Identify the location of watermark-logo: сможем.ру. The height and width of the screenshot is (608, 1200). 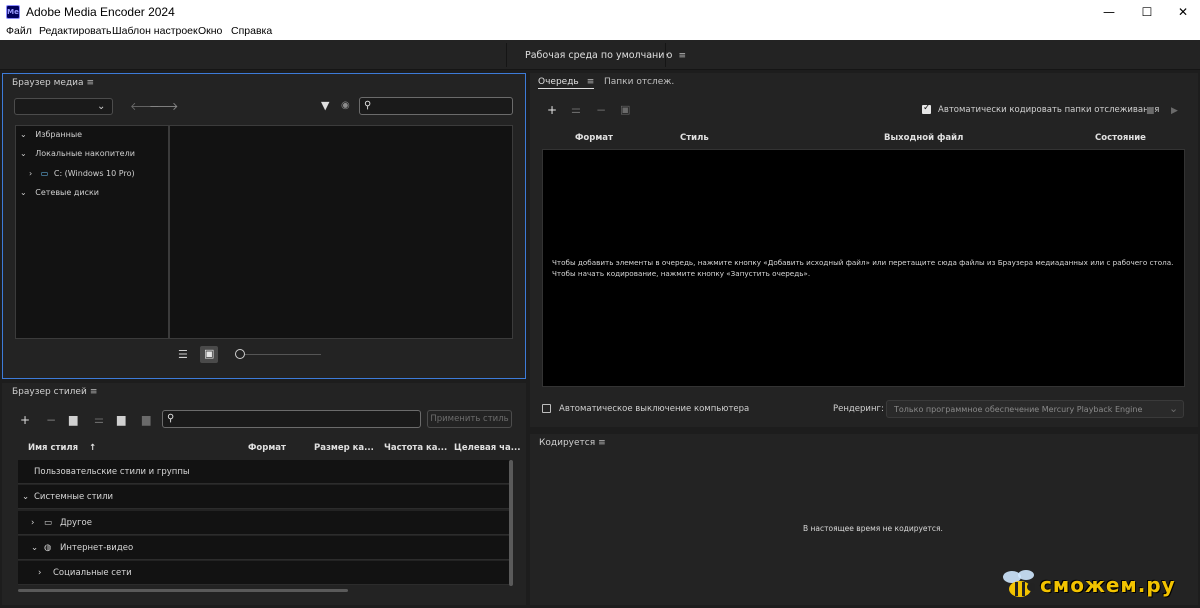
(1097, 584).